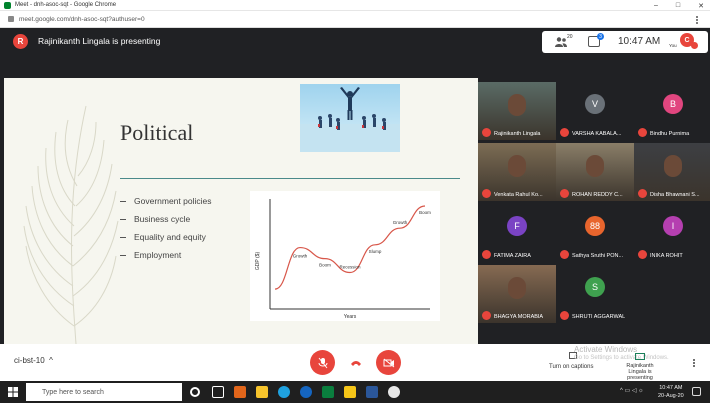  What do you see at coordinates (666, 256) in the screenshot?
I see `participant-name: INIKA ROHIT` at bounding box center [666, 256].